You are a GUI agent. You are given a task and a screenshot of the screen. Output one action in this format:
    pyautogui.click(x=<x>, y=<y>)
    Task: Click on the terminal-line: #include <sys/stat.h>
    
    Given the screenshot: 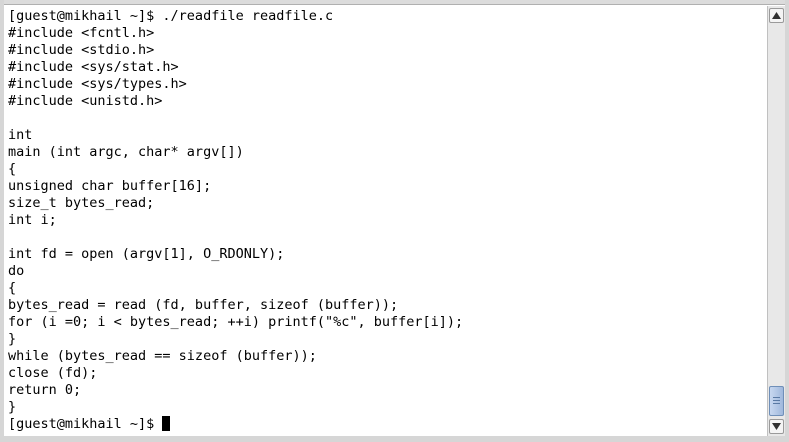 What is the action you would take?
    pyautogui.click(x=93, y=67)
    